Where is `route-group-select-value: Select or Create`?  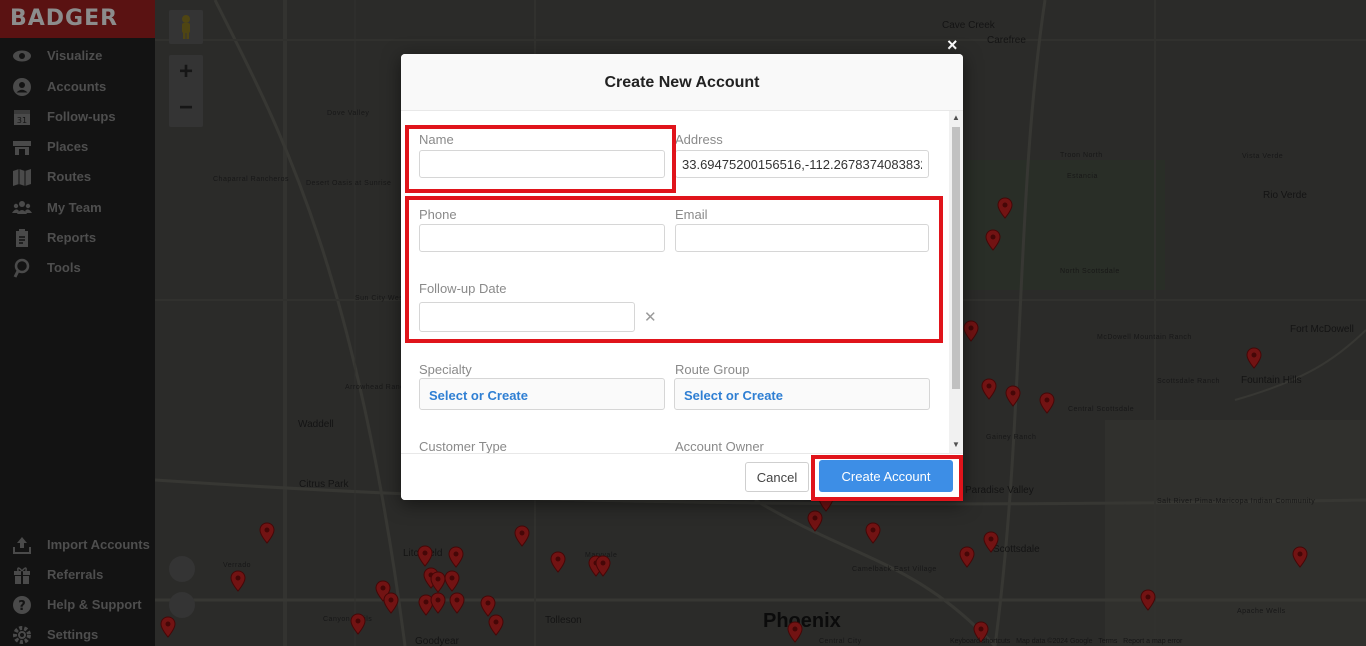
route-group-select-value: Select or Create is located at coordinates (733, 395).